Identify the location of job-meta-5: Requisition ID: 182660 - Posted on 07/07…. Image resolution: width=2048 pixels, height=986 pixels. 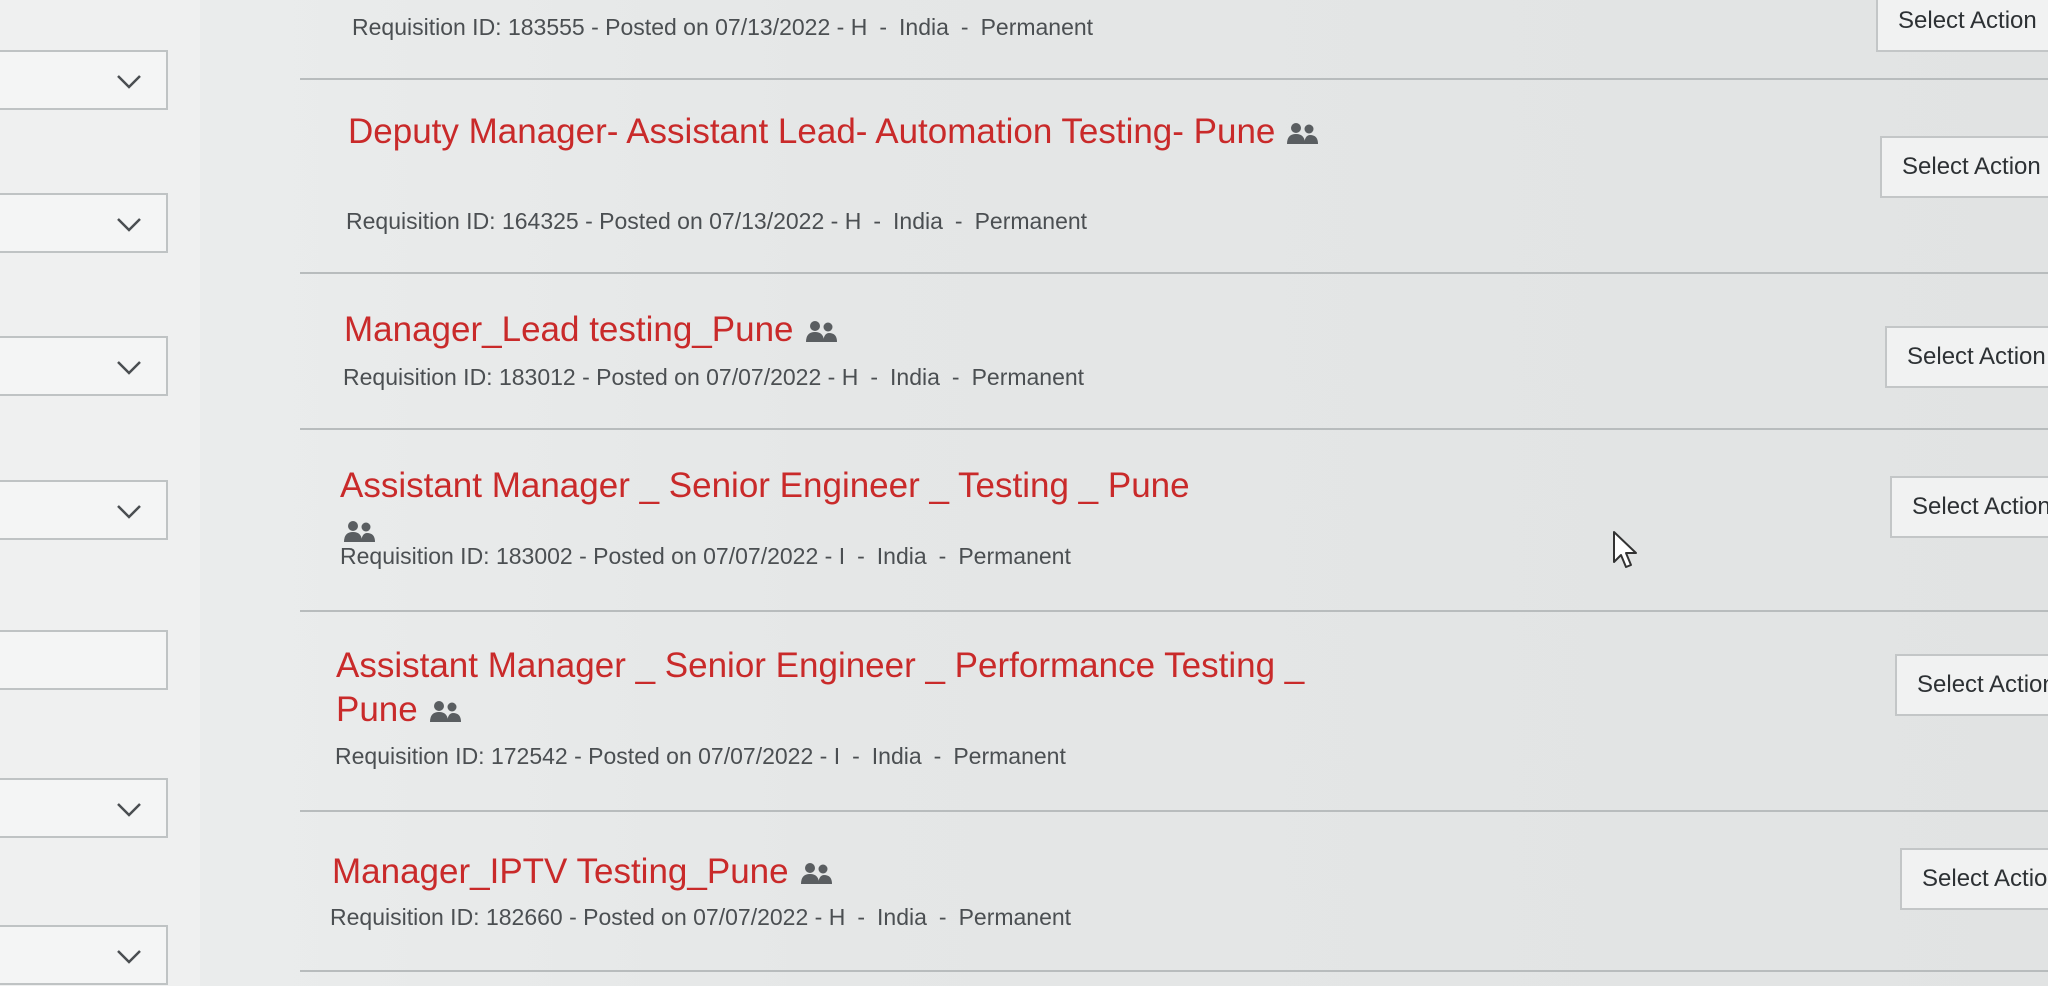
(701, 917).